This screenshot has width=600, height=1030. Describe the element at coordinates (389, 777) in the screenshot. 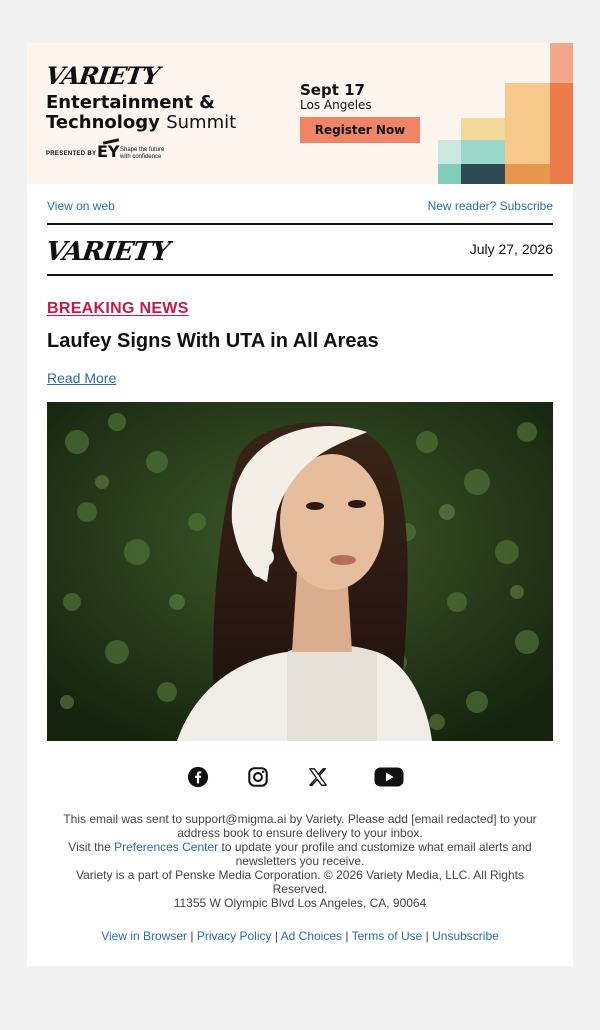

I see `youtube-icon` at that location.